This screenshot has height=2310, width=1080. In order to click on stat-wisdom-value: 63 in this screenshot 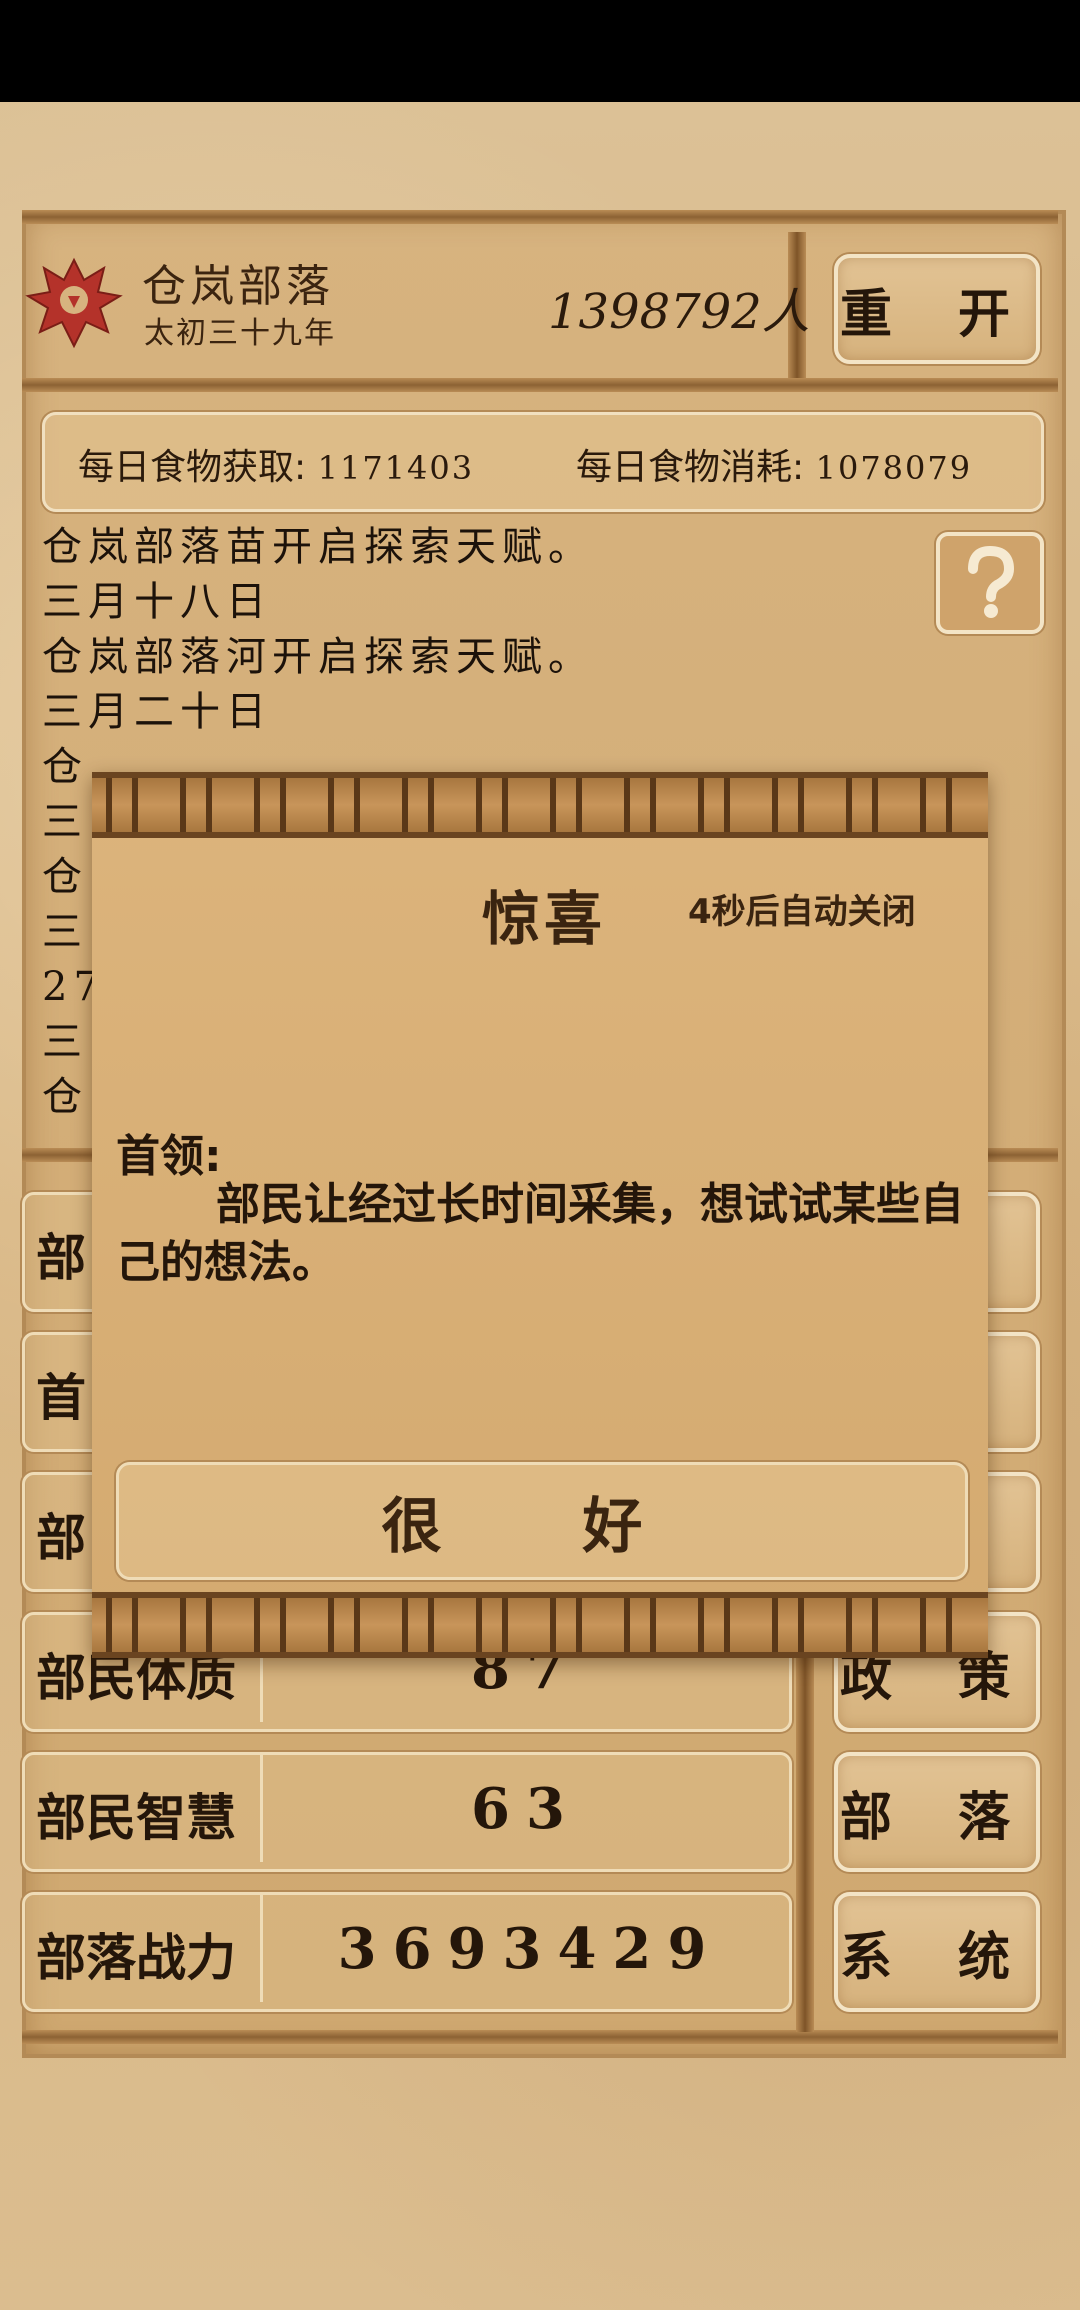, I will do `click(526, 1809)`.